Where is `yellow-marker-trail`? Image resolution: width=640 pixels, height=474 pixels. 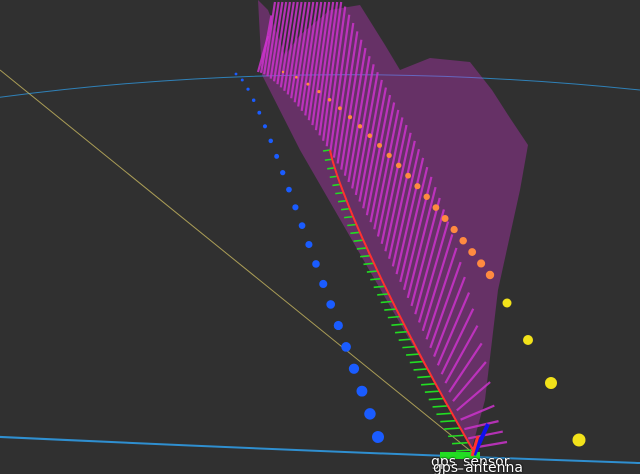 yellow-marker-trail is located at coordinates (544, 372).